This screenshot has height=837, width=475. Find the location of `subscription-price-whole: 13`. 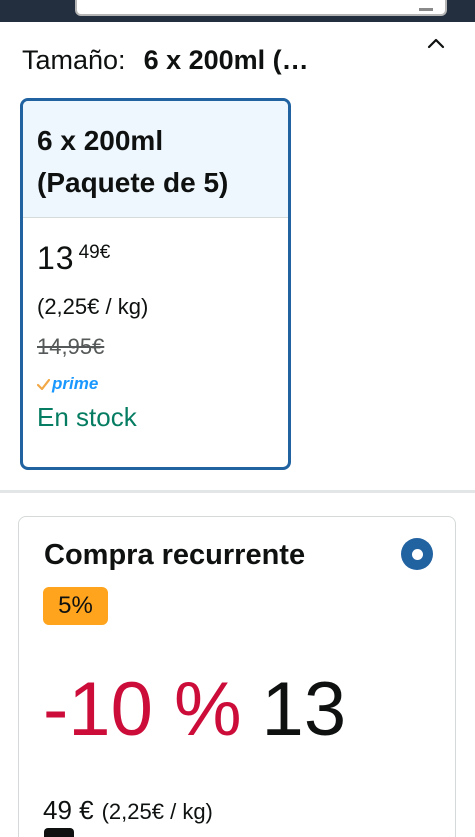

subscription-price-whole: 13 is located at coordinates (304, 709).